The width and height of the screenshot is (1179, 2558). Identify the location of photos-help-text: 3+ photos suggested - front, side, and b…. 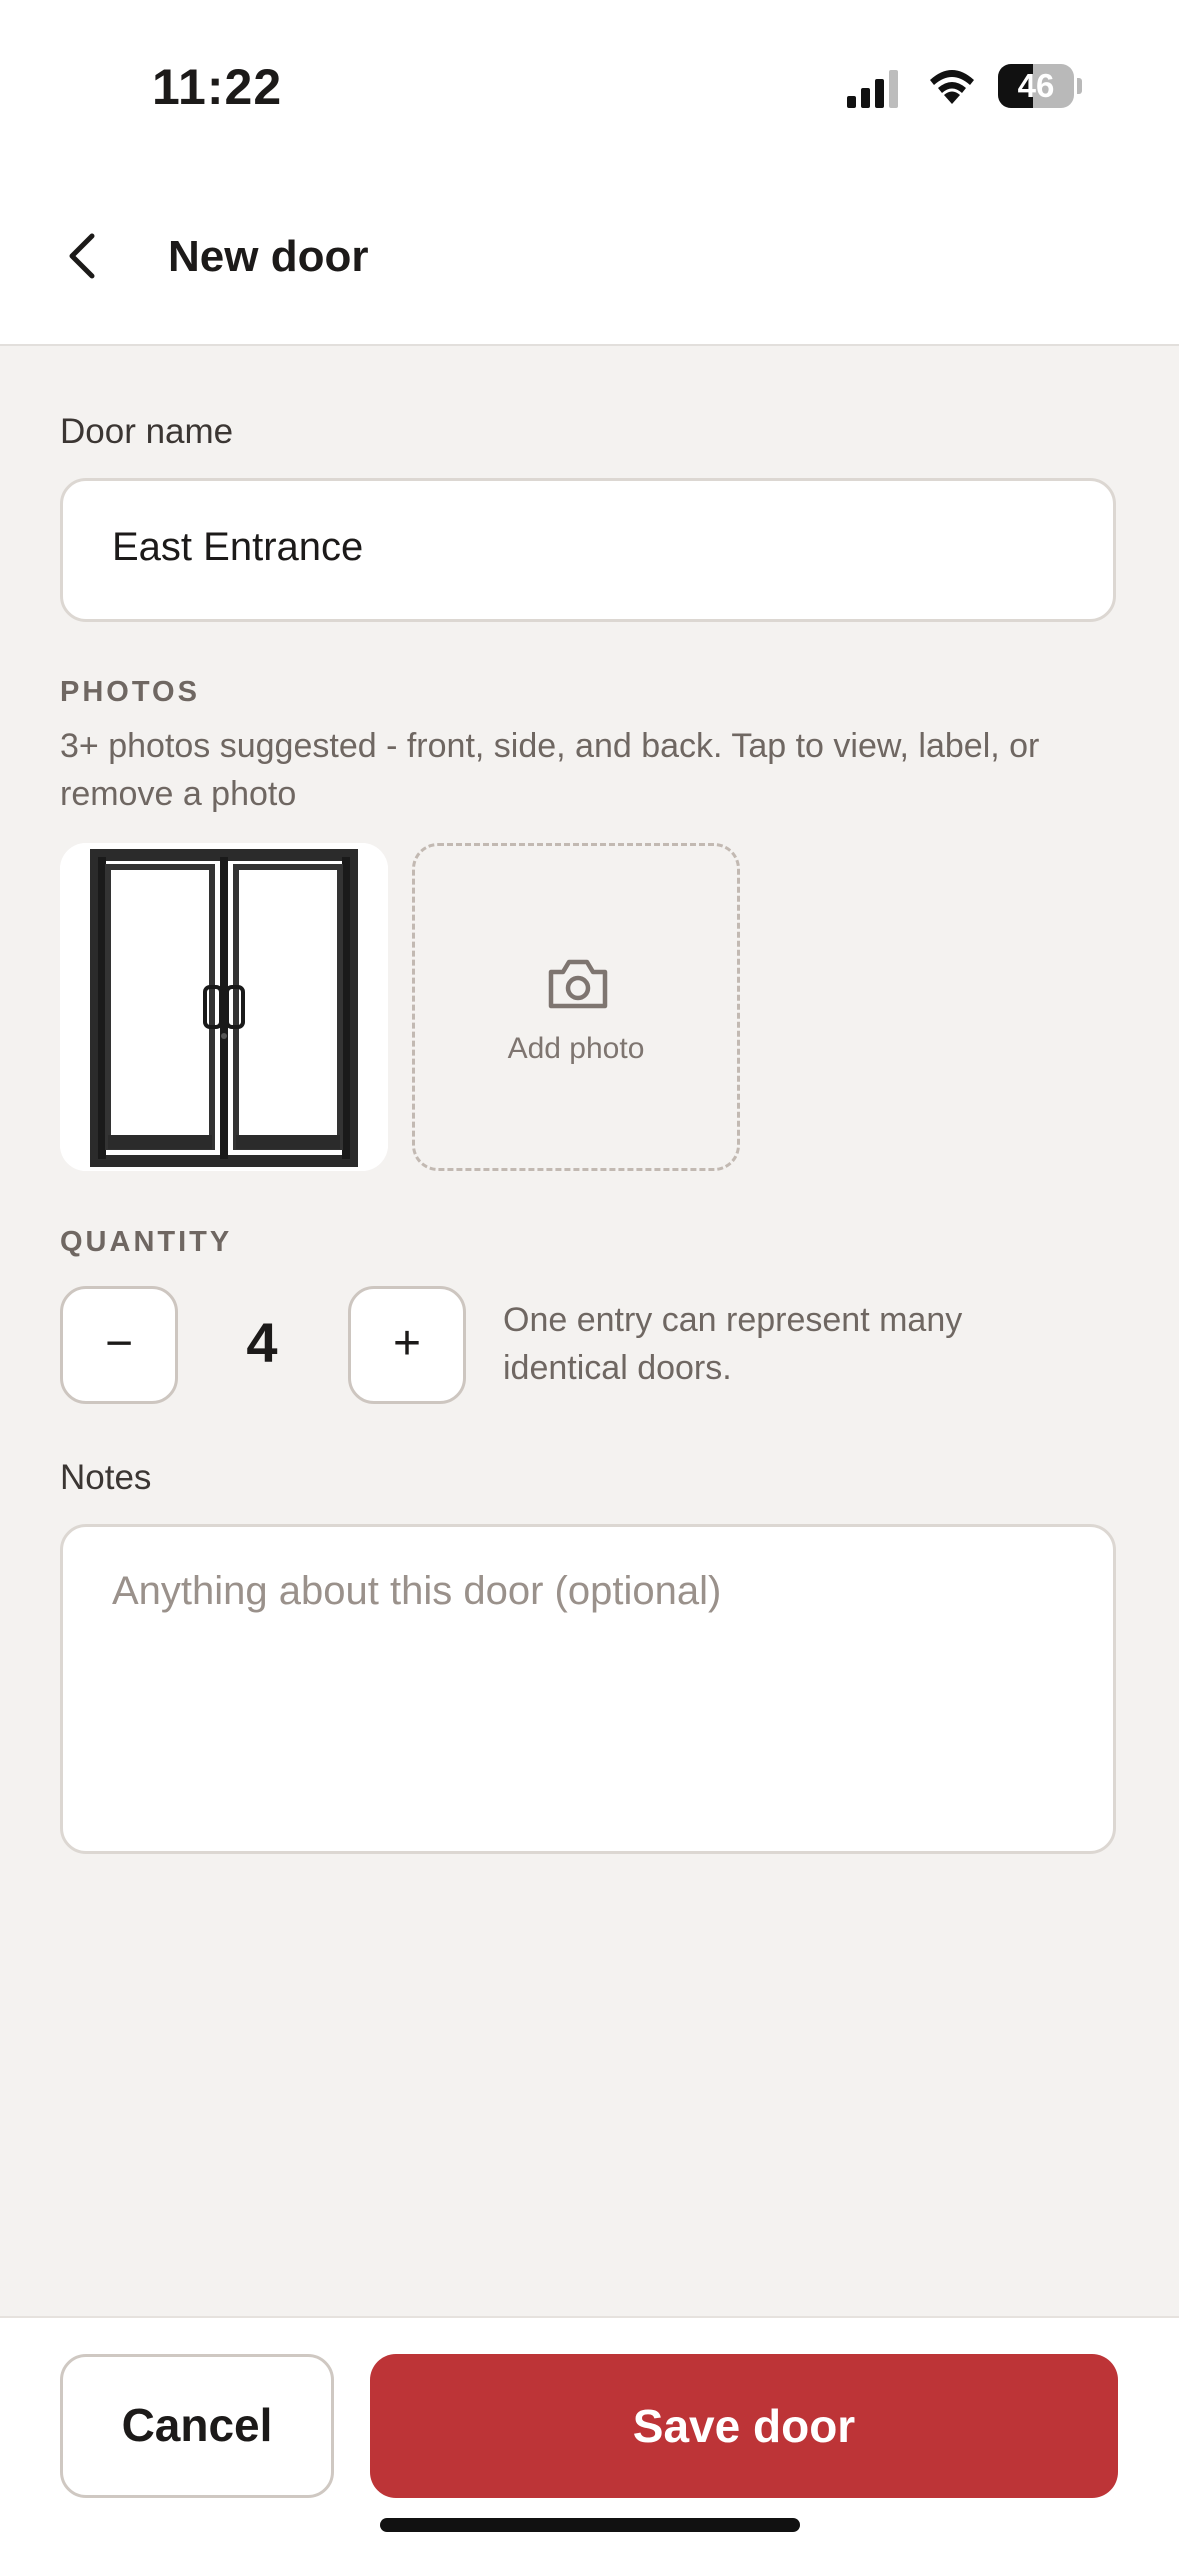
(550, 770).